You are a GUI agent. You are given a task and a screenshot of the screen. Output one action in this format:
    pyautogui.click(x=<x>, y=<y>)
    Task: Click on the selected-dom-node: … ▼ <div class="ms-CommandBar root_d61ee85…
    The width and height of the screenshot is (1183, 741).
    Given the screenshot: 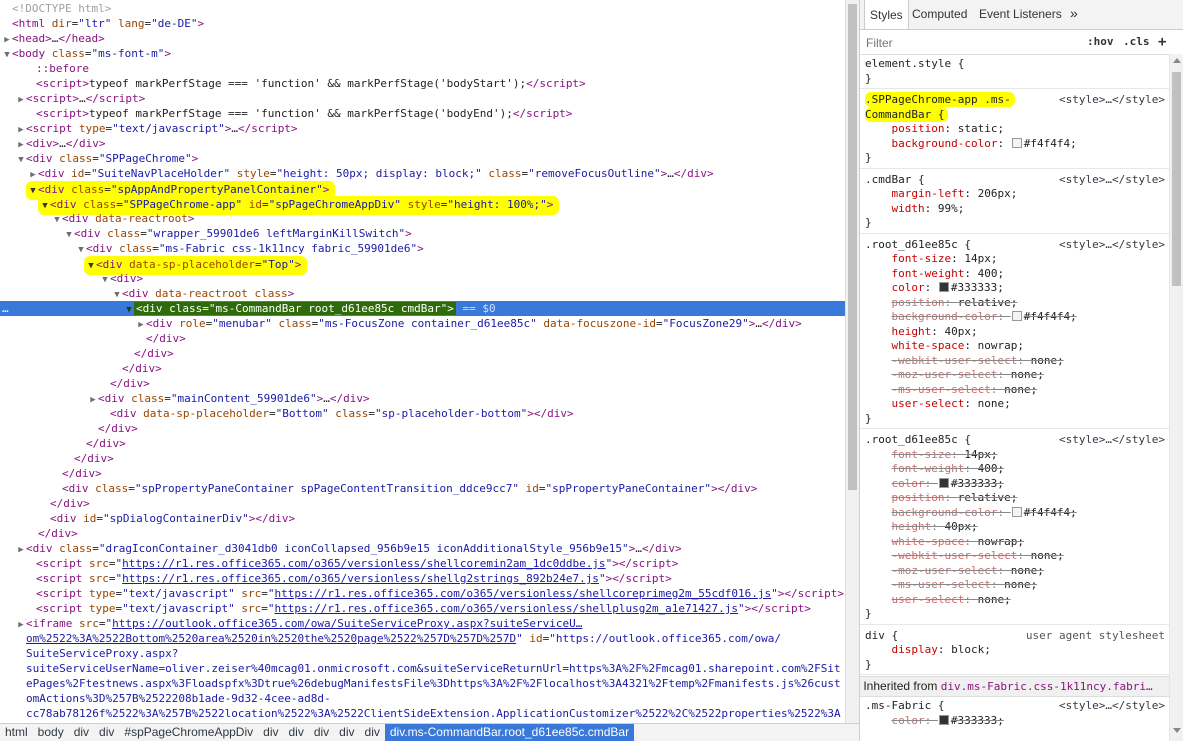 What is the action you would take?
    pyautogui.click(x=422, y=308)
    